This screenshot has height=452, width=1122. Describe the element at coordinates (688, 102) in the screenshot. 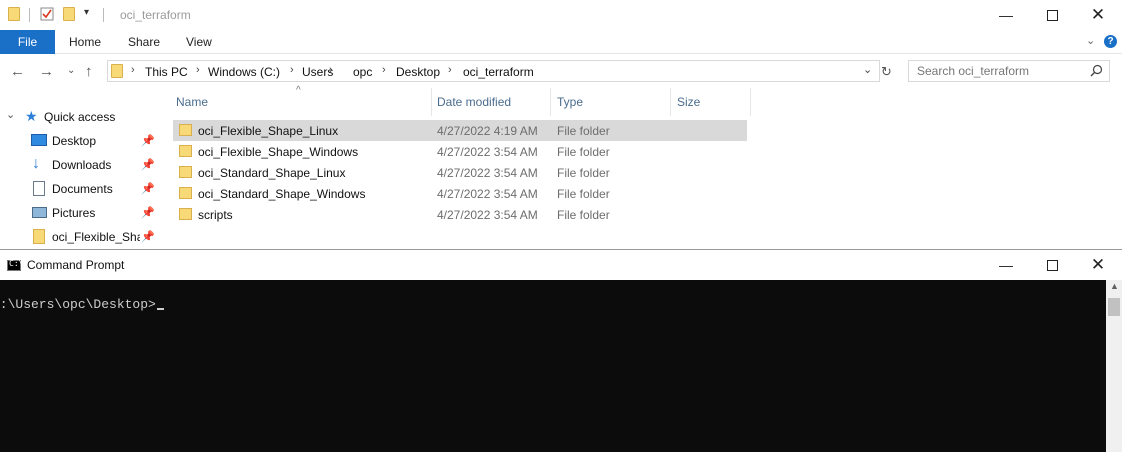

I see `column-header-size: Size` at that location.